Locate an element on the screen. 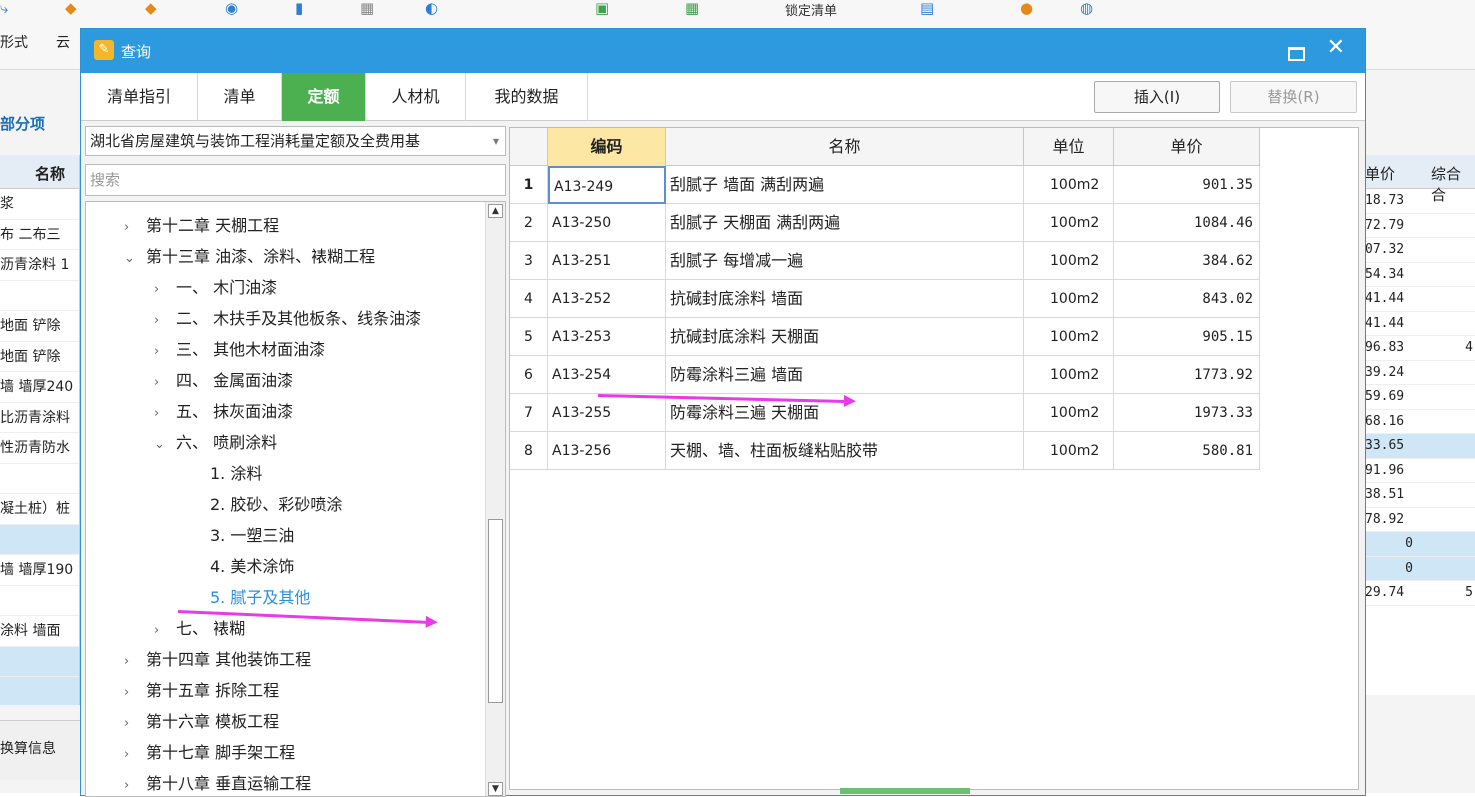  tree-node: › 四、 金属面油漆 is located at coordinates (223, 381).